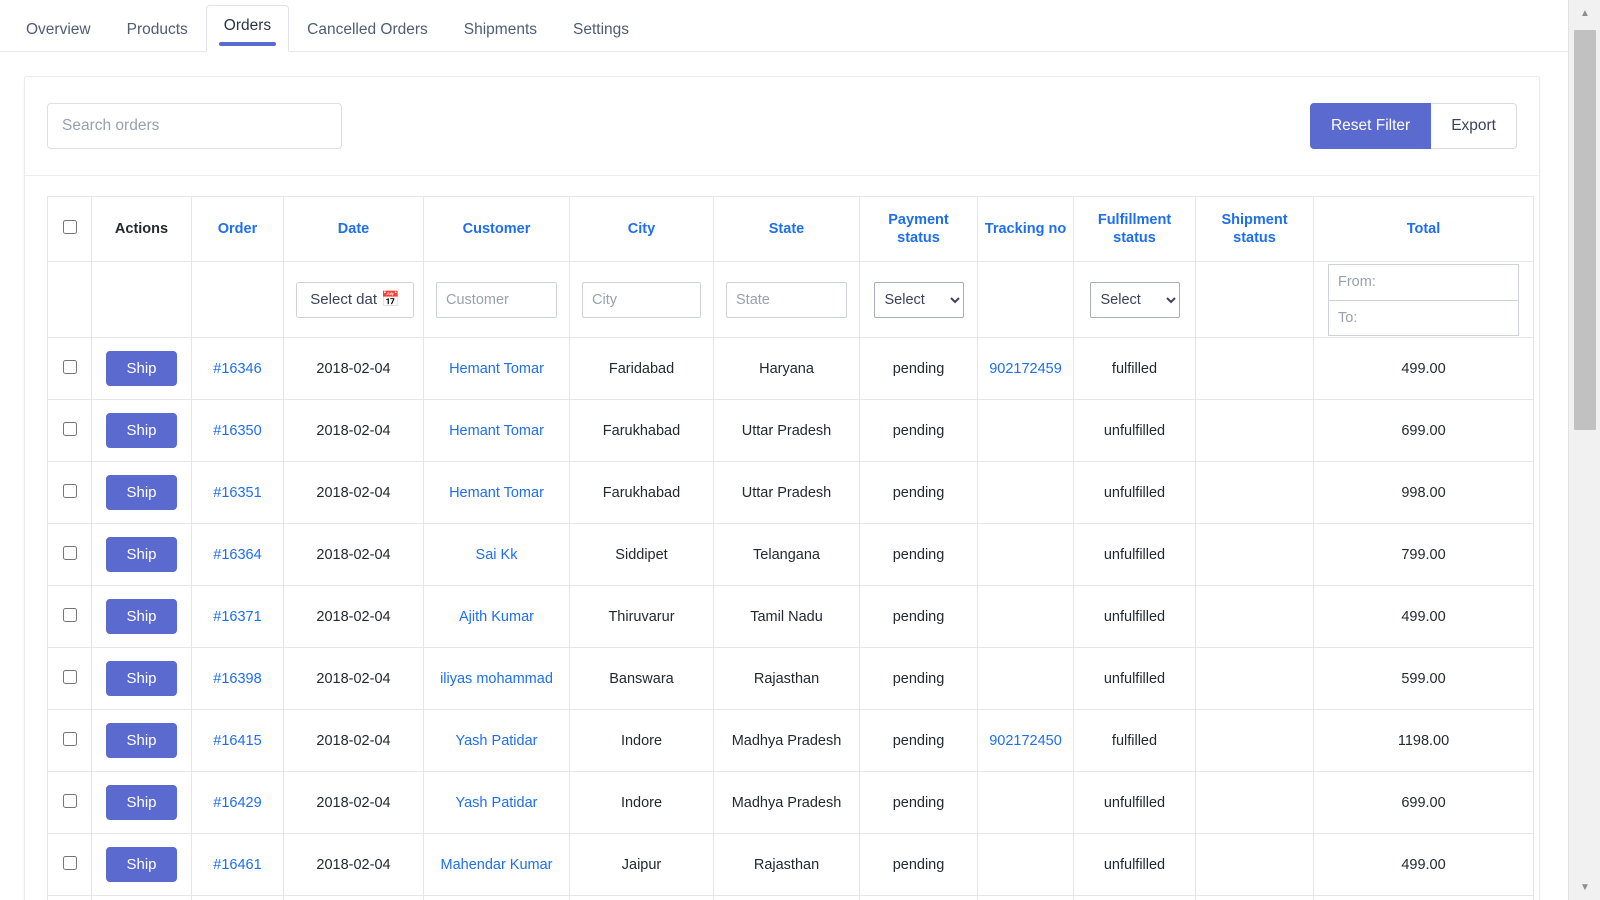 Image resolution: width=1600 pixels, height=900 pixels. I want to click on customer-link: Ajith Kumar, so click(496, 617).